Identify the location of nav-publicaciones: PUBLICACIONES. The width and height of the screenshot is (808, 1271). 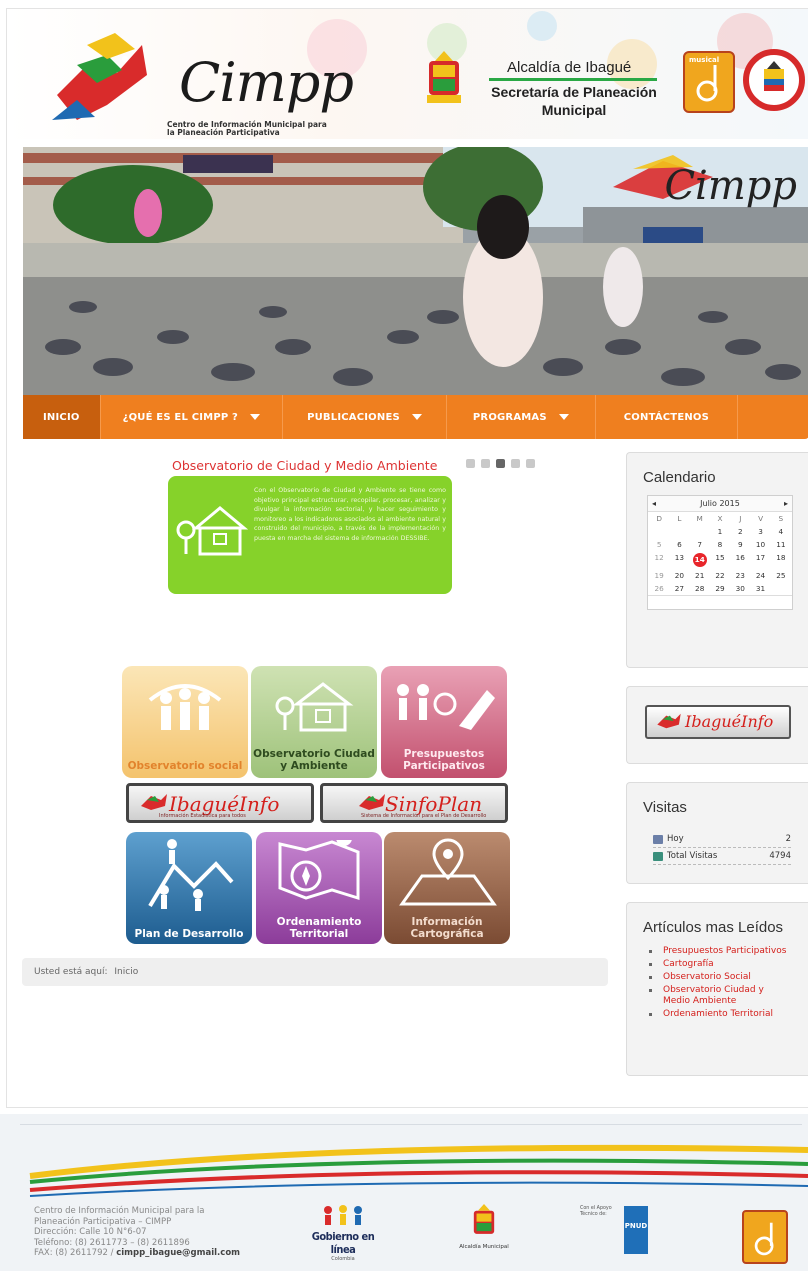
(365, 417).